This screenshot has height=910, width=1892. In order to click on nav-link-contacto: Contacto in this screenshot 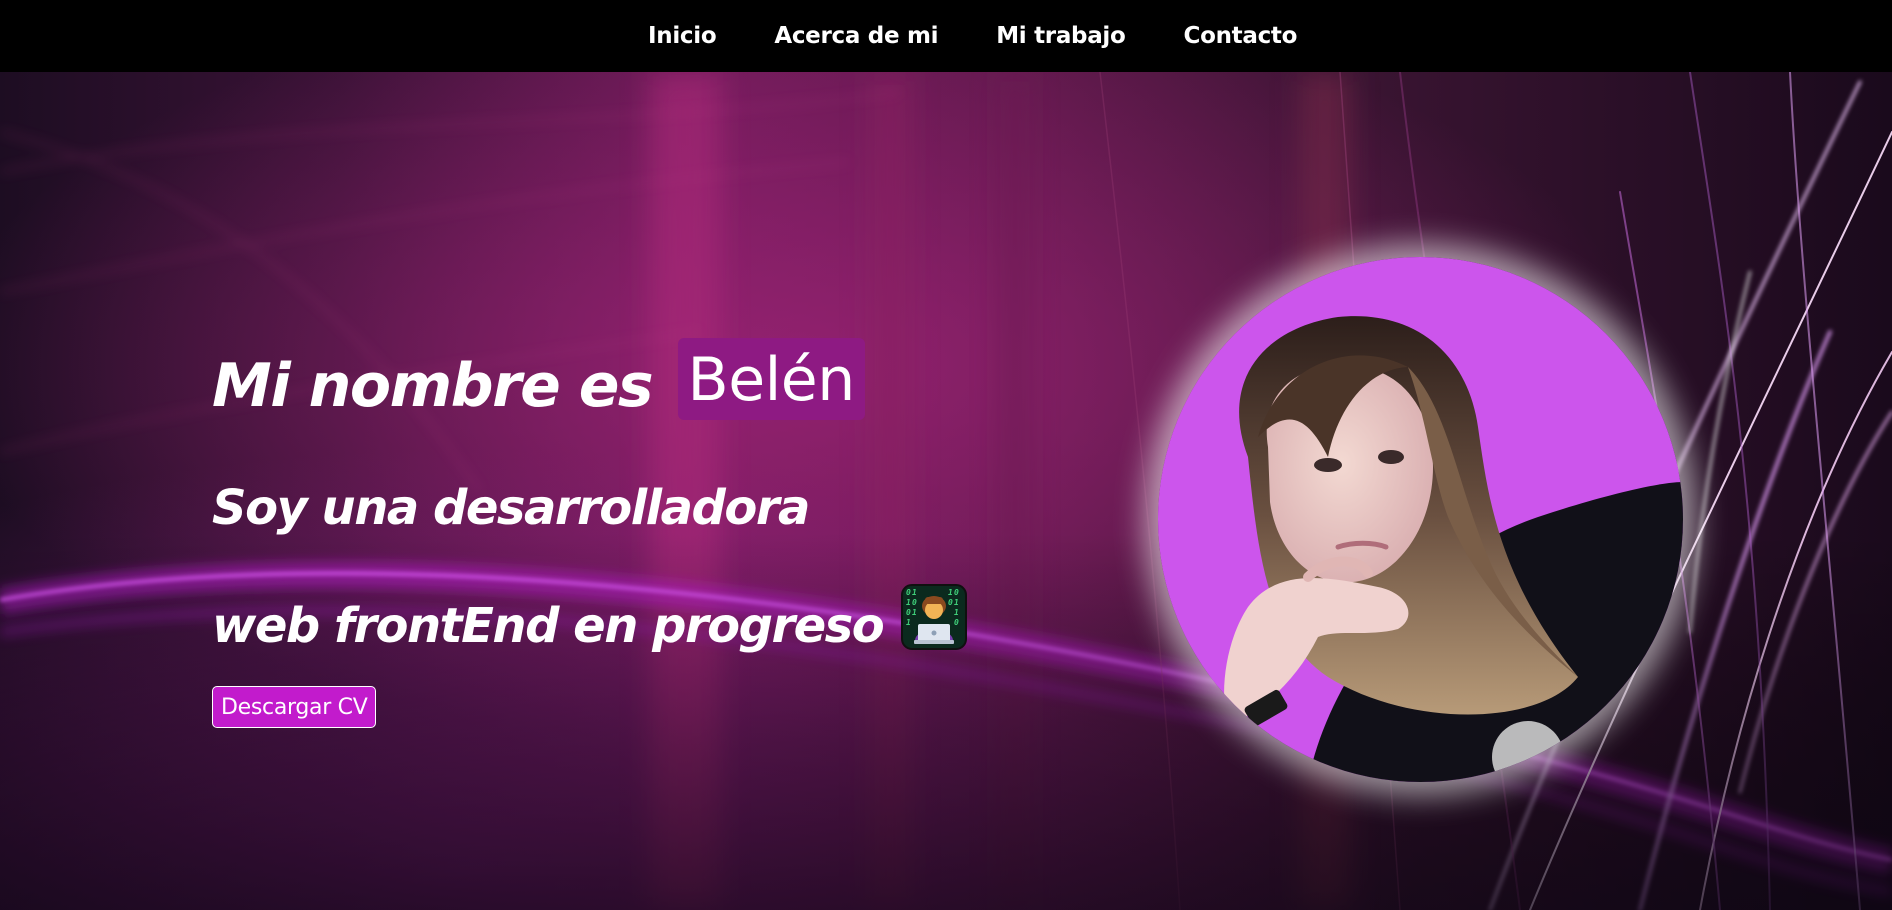, I will do `click(1241, 36)`.